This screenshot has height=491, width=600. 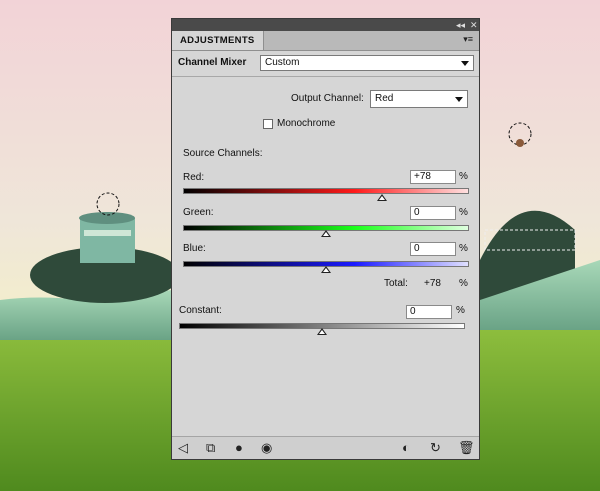 What do you see at coordinates (460, 25) in the screenshot?
I see `collapse-icon: ◂◂` at bounding box center [460, 25].